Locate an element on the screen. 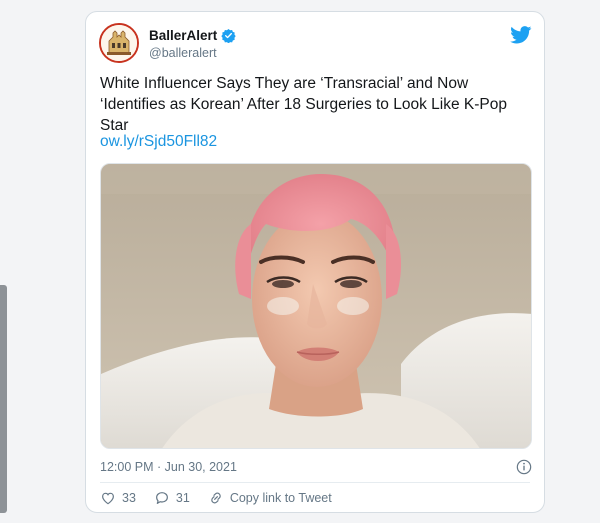 The width and height of the screenshot is (600, 523). reply-button: 31 is located at coordinates (172, 498).